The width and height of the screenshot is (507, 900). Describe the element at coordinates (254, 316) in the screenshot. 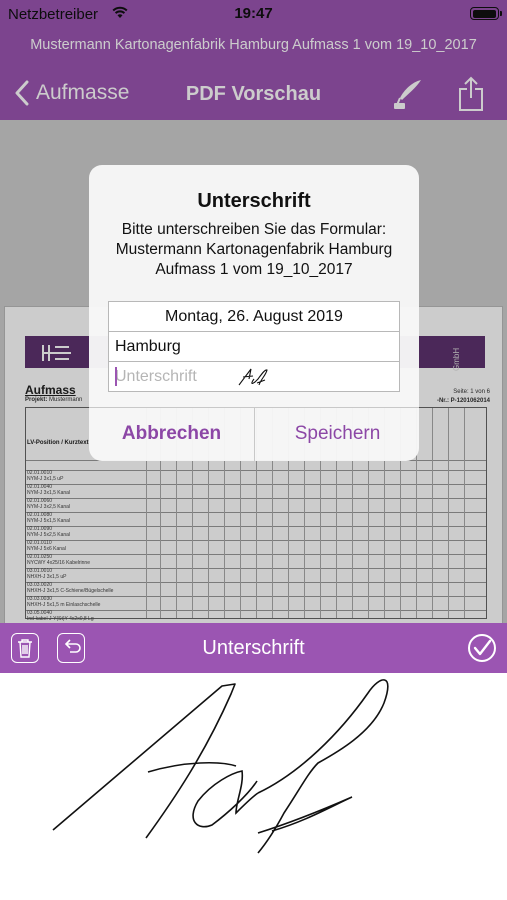

I see `date-field: Montag, 26. August 2019` at that location.